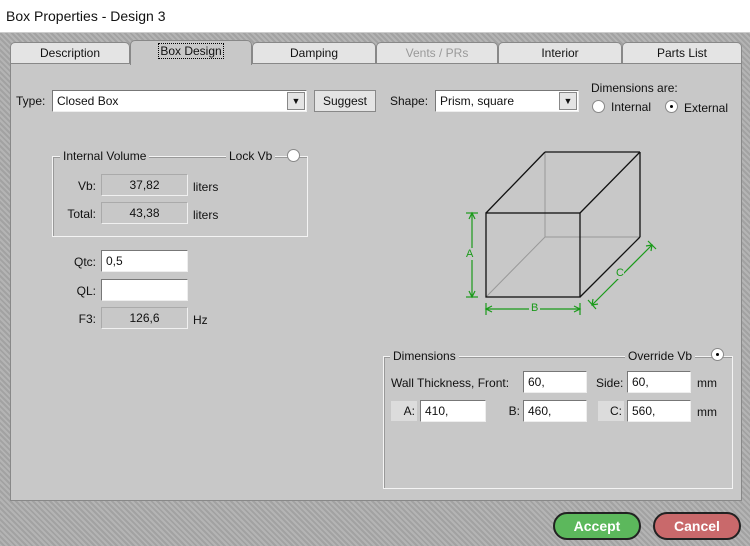 Image resolution: width=750 pixels, height=546 pixels. Describe the element at coordinates (707, 383) in the screenshot. I see `thickness-unit: mm` at that location.